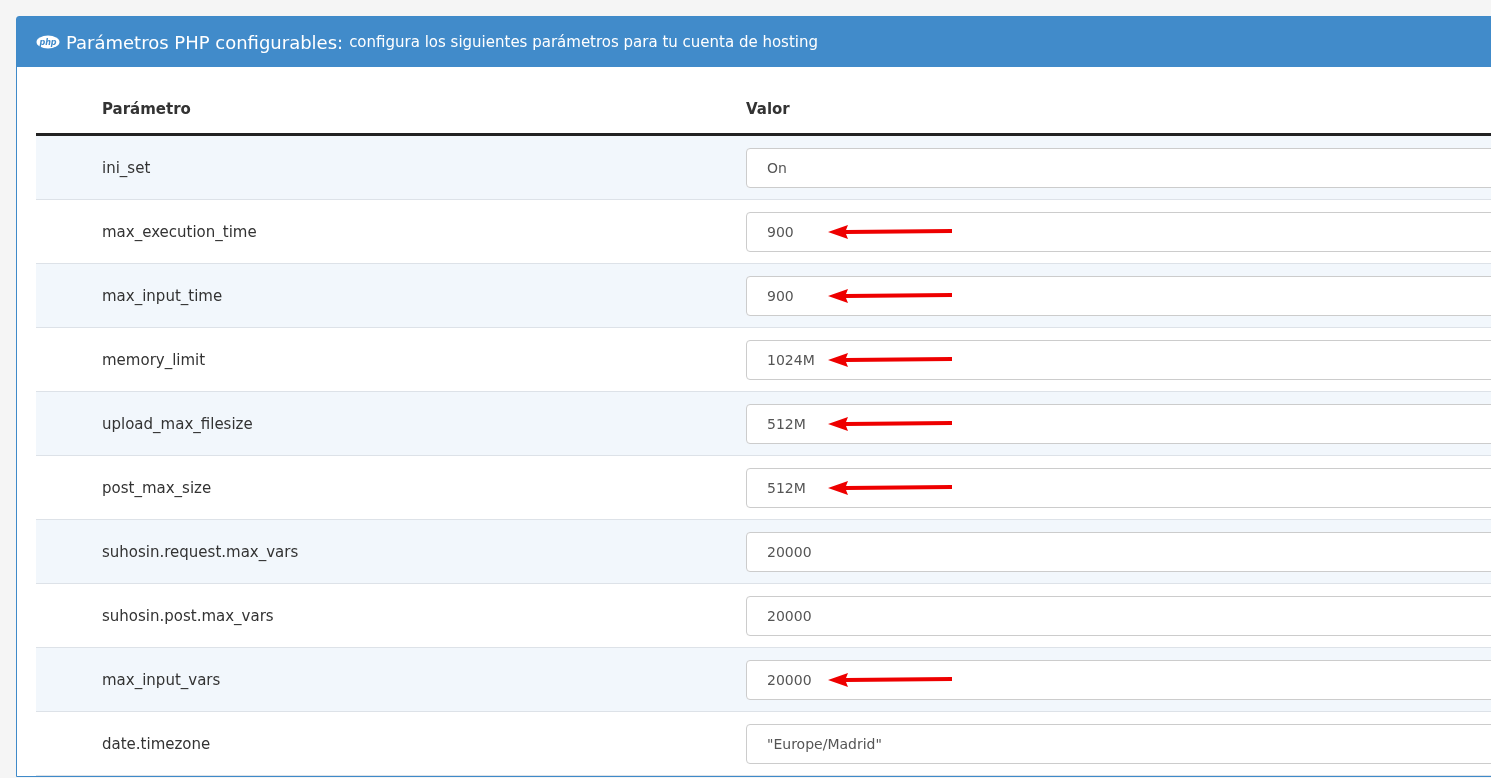 The height and width of the screenshot is (778, 1491). What do you see at coordinates (179, 231) in the screenshot?
I see `parameter-name: max_execution_time` at bounding box center [179, 231].